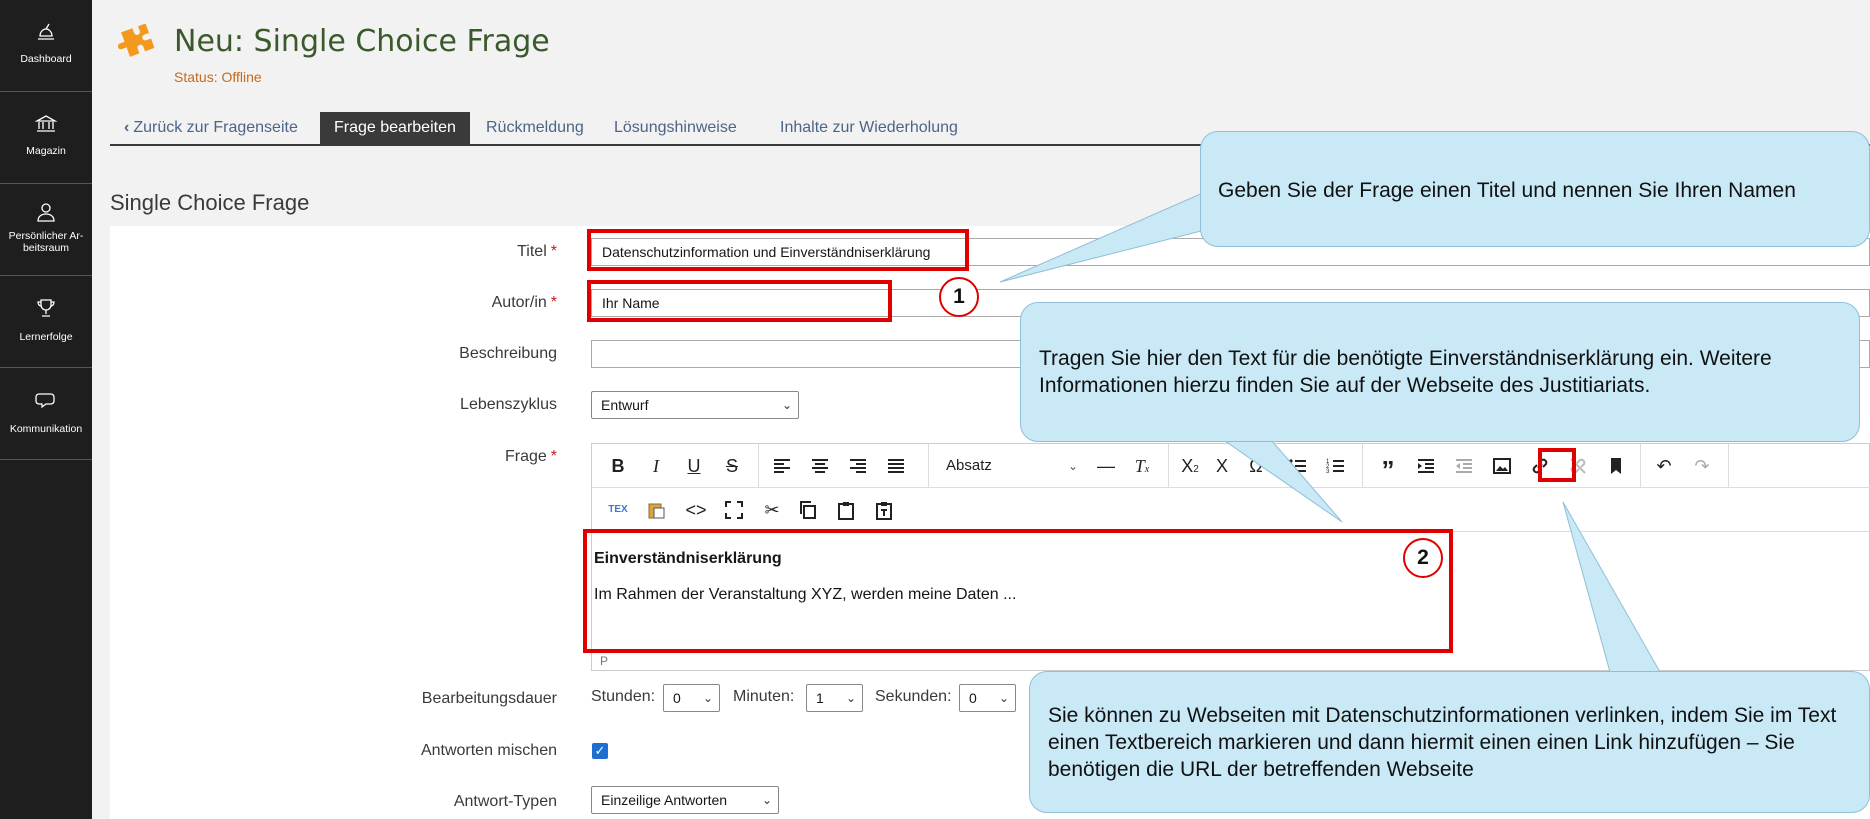  I want to click on minutes-value: 1, so click(820, 698).